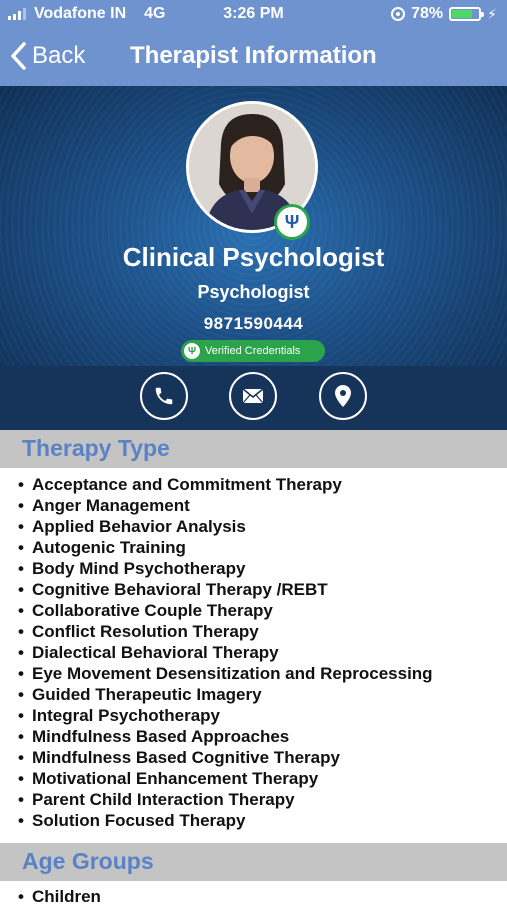 The image size is (507, 907). I want to click on call-button, so click(164, 396).